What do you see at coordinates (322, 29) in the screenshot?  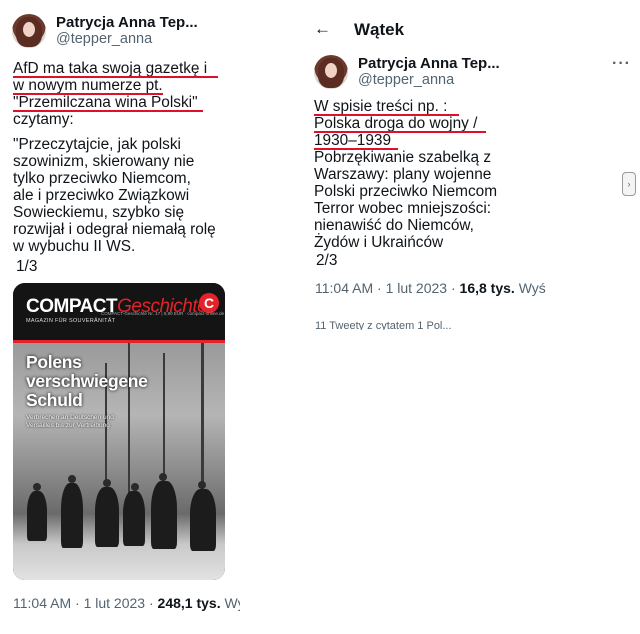 I see `back-arrow-icon: ←` at bounding box center [322, 29].